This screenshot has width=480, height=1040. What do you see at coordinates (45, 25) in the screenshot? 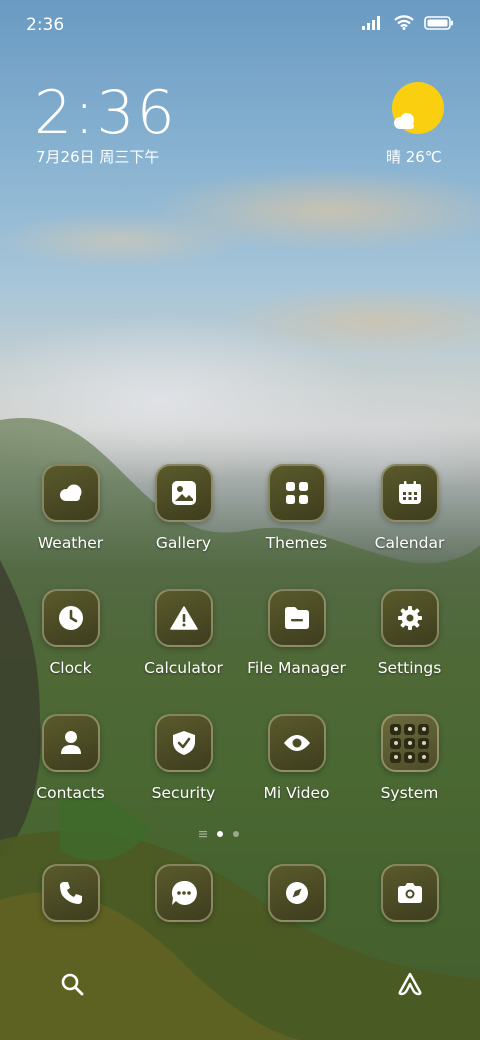
I see `status-time: 2:36` at bounding box center [45, 25].